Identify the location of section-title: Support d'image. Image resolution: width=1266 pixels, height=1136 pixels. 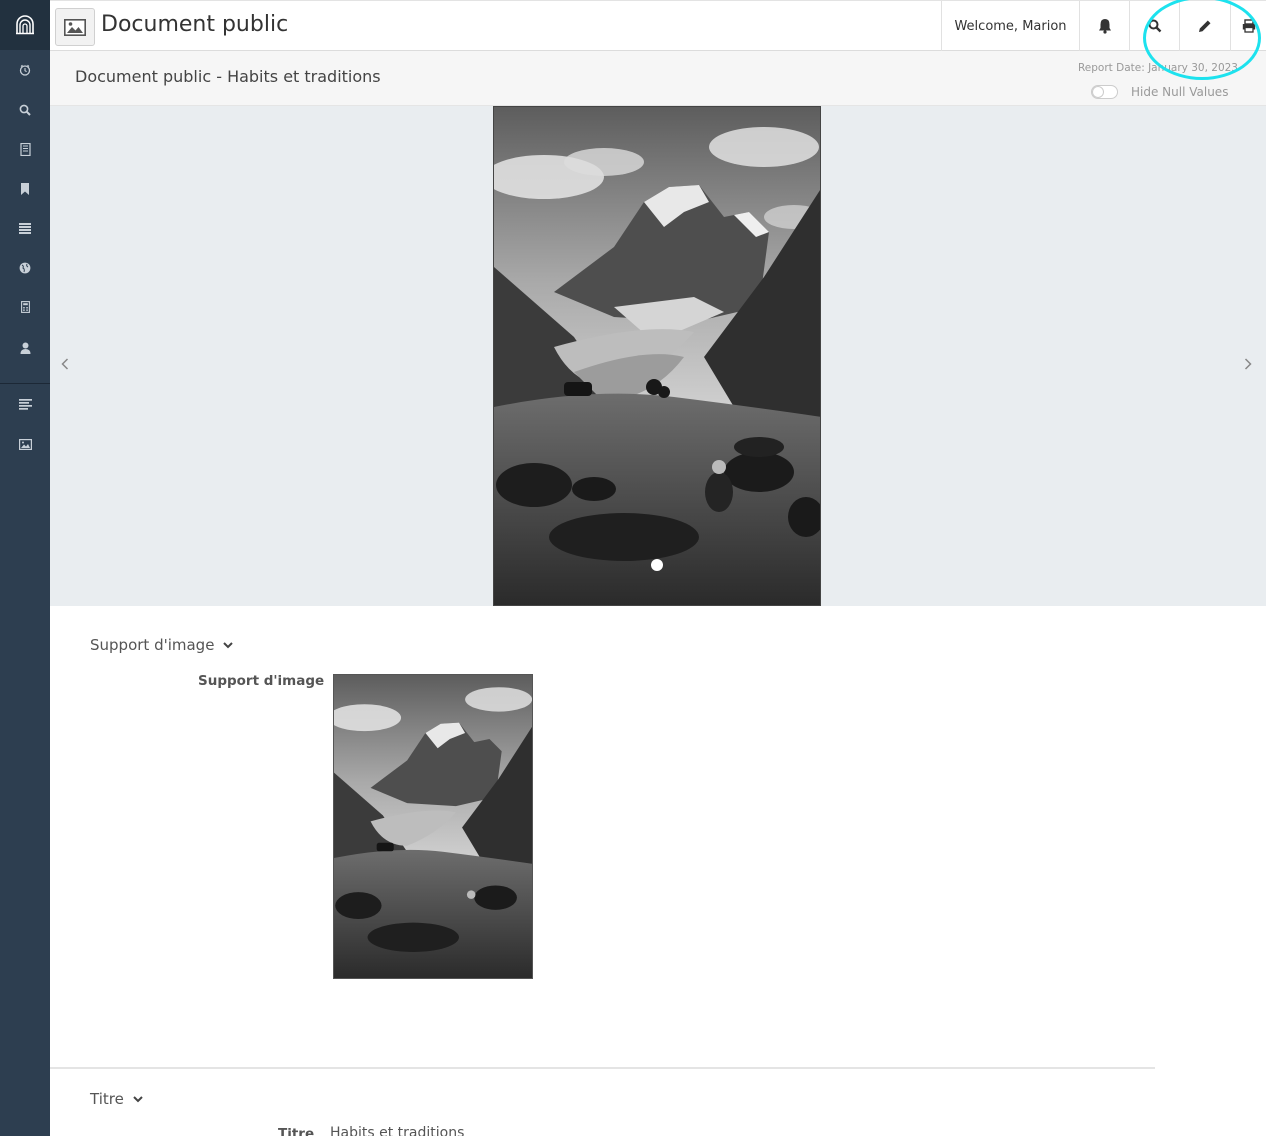
(152, 645).